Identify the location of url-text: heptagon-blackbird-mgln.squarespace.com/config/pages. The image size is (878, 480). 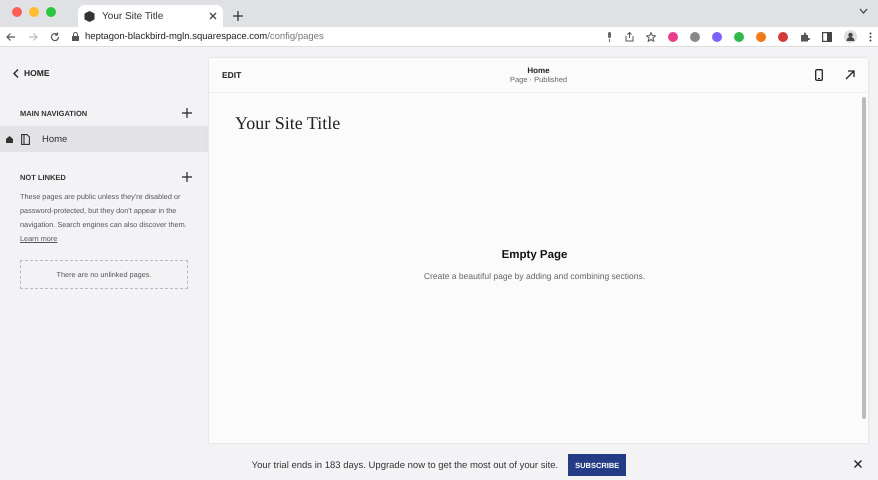
(204, 36).